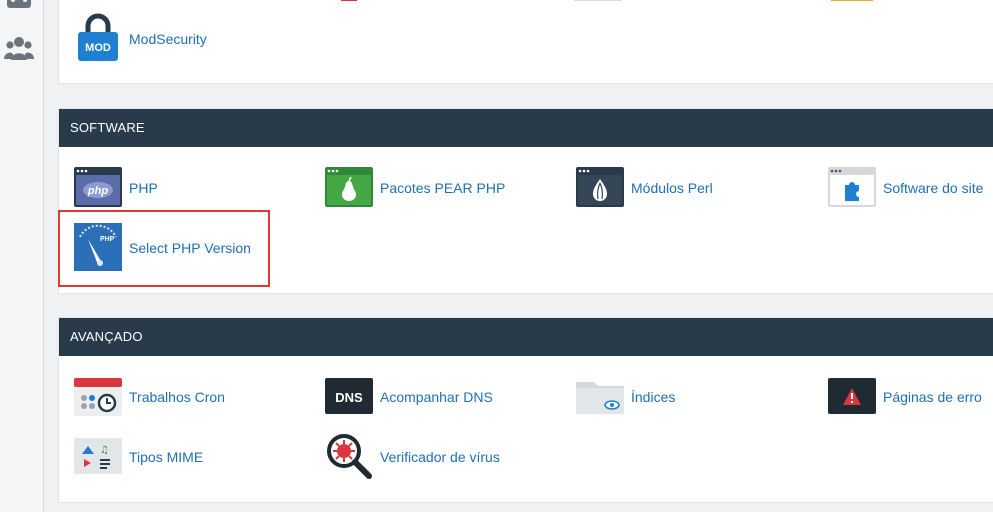 This screenshot has height=512, width=993. What do you see at coordinates (436, 396) in the screenshot?
I see `dns-tracking-label: Acompanhar DNS` at bounding box center [436, 396].